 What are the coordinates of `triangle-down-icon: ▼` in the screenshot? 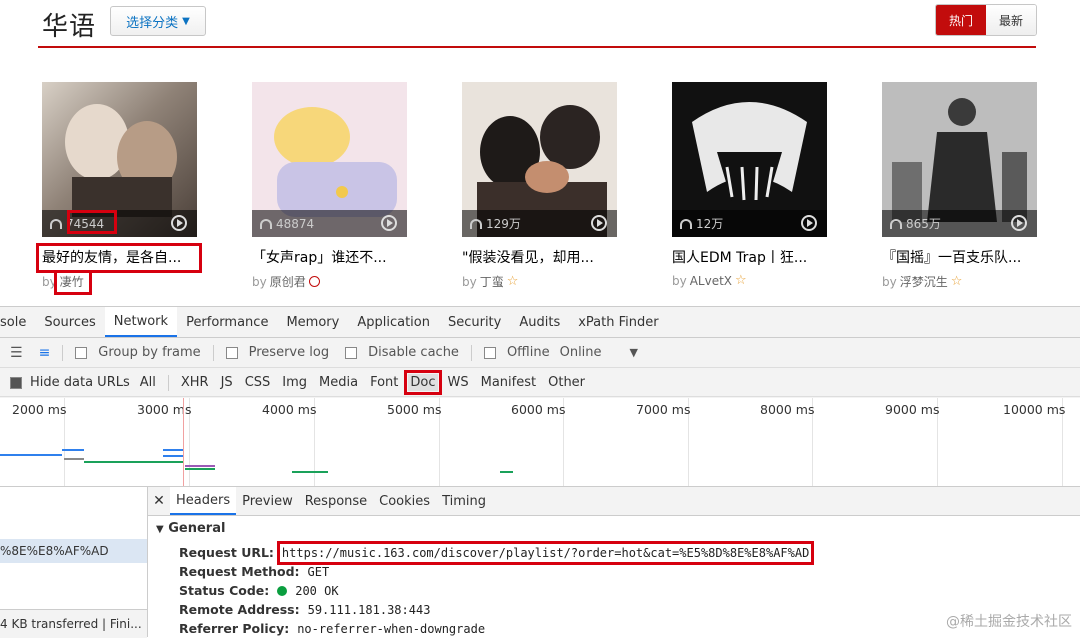 It's located at (160, 529).